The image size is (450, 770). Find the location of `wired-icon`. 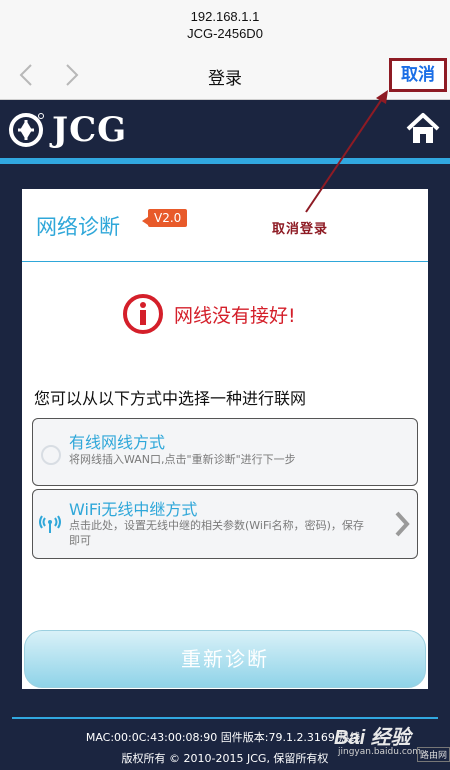

wired-icon is located at coordinates (51, 455).